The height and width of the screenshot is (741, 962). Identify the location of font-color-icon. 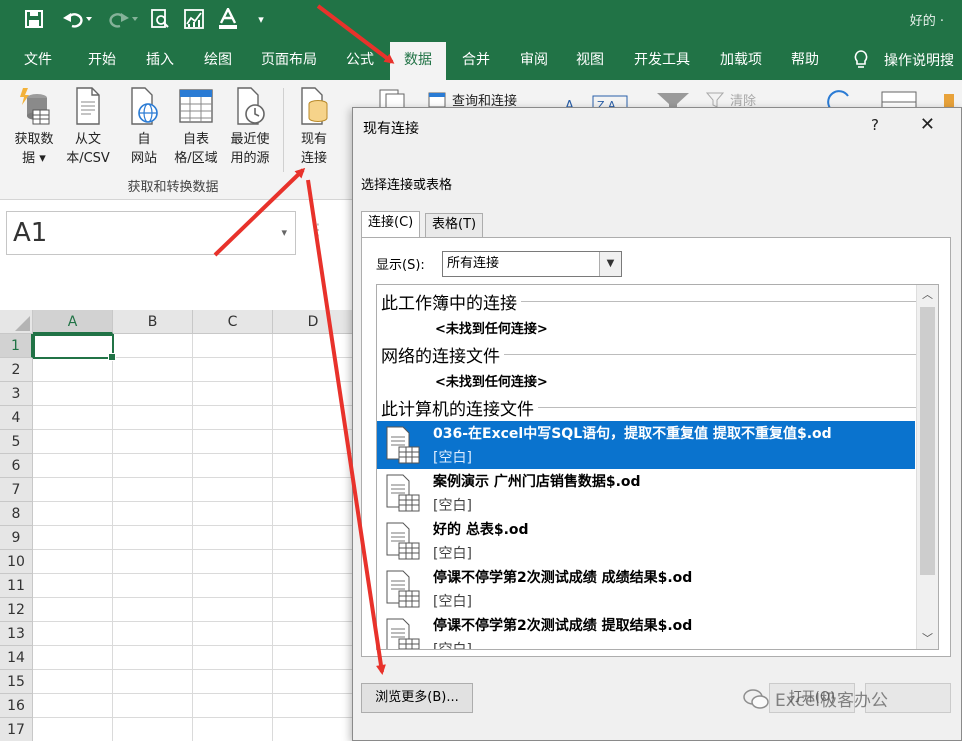
(228, 19).